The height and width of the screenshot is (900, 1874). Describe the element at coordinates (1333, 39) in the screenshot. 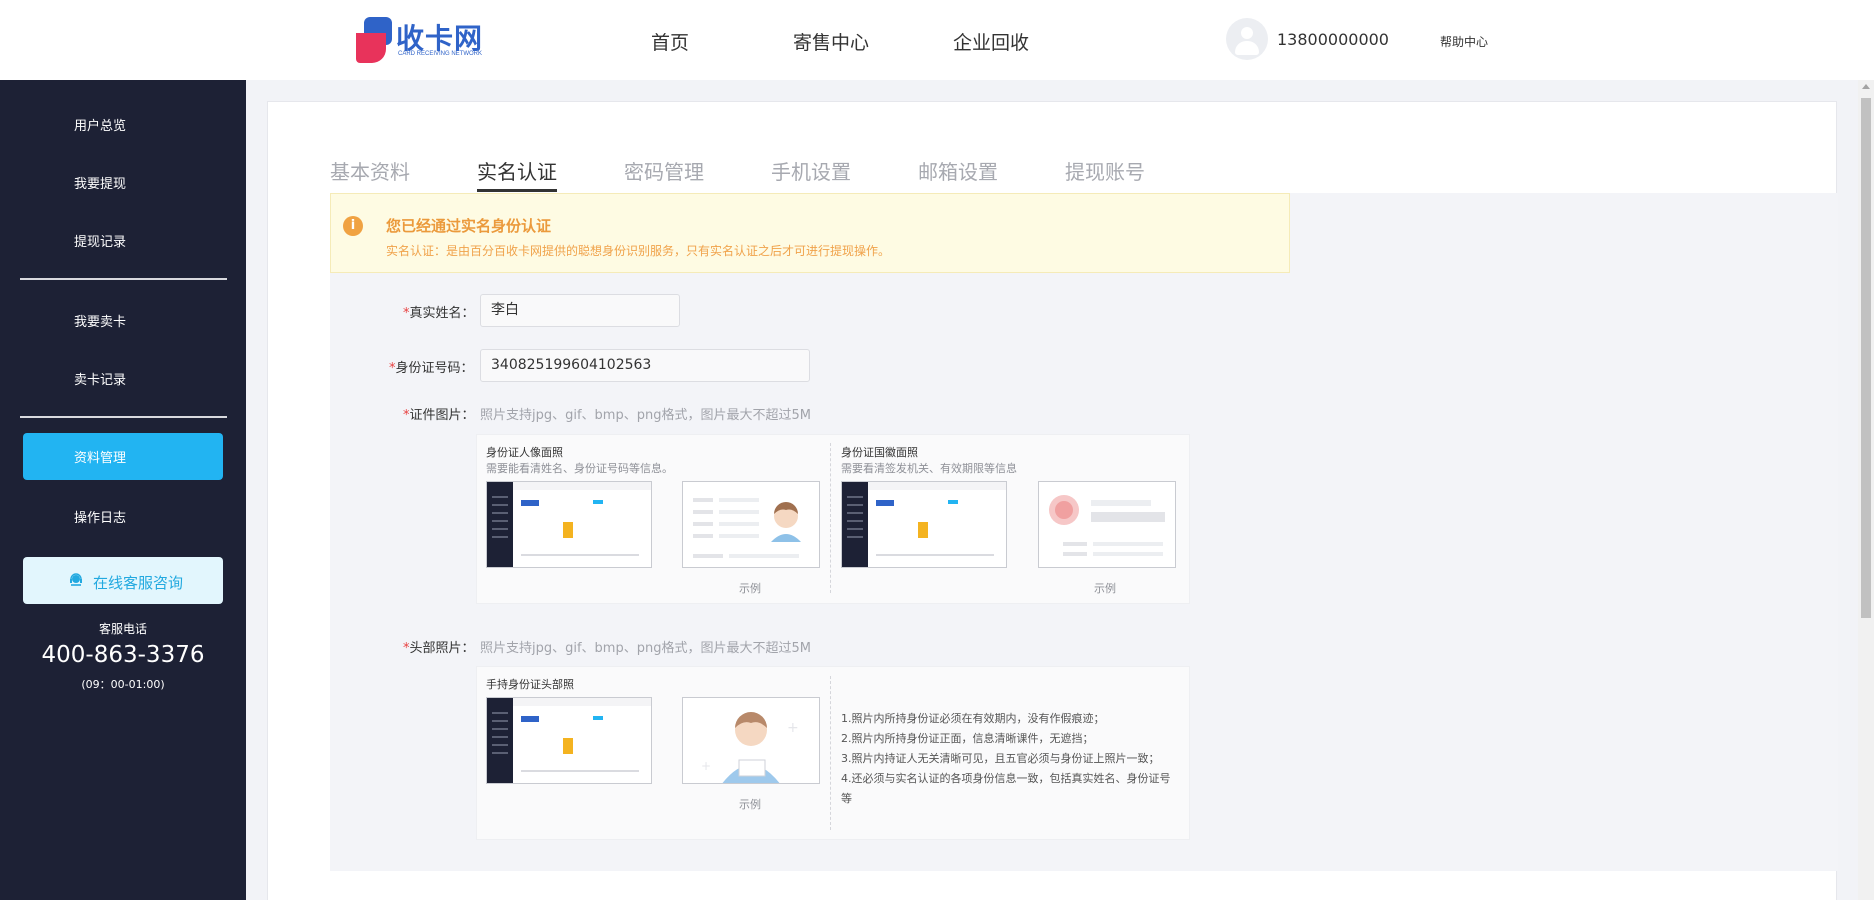

I see `user-phone: 13800000000` at that location.